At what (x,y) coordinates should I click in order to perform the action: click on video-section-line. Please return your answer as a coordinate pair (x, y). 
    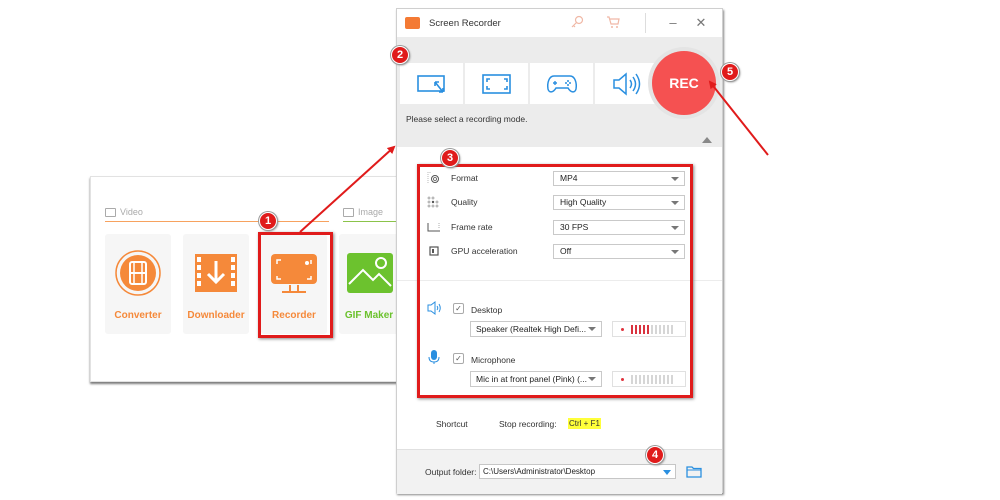
    Looking at the image, I should click on (217, 221).